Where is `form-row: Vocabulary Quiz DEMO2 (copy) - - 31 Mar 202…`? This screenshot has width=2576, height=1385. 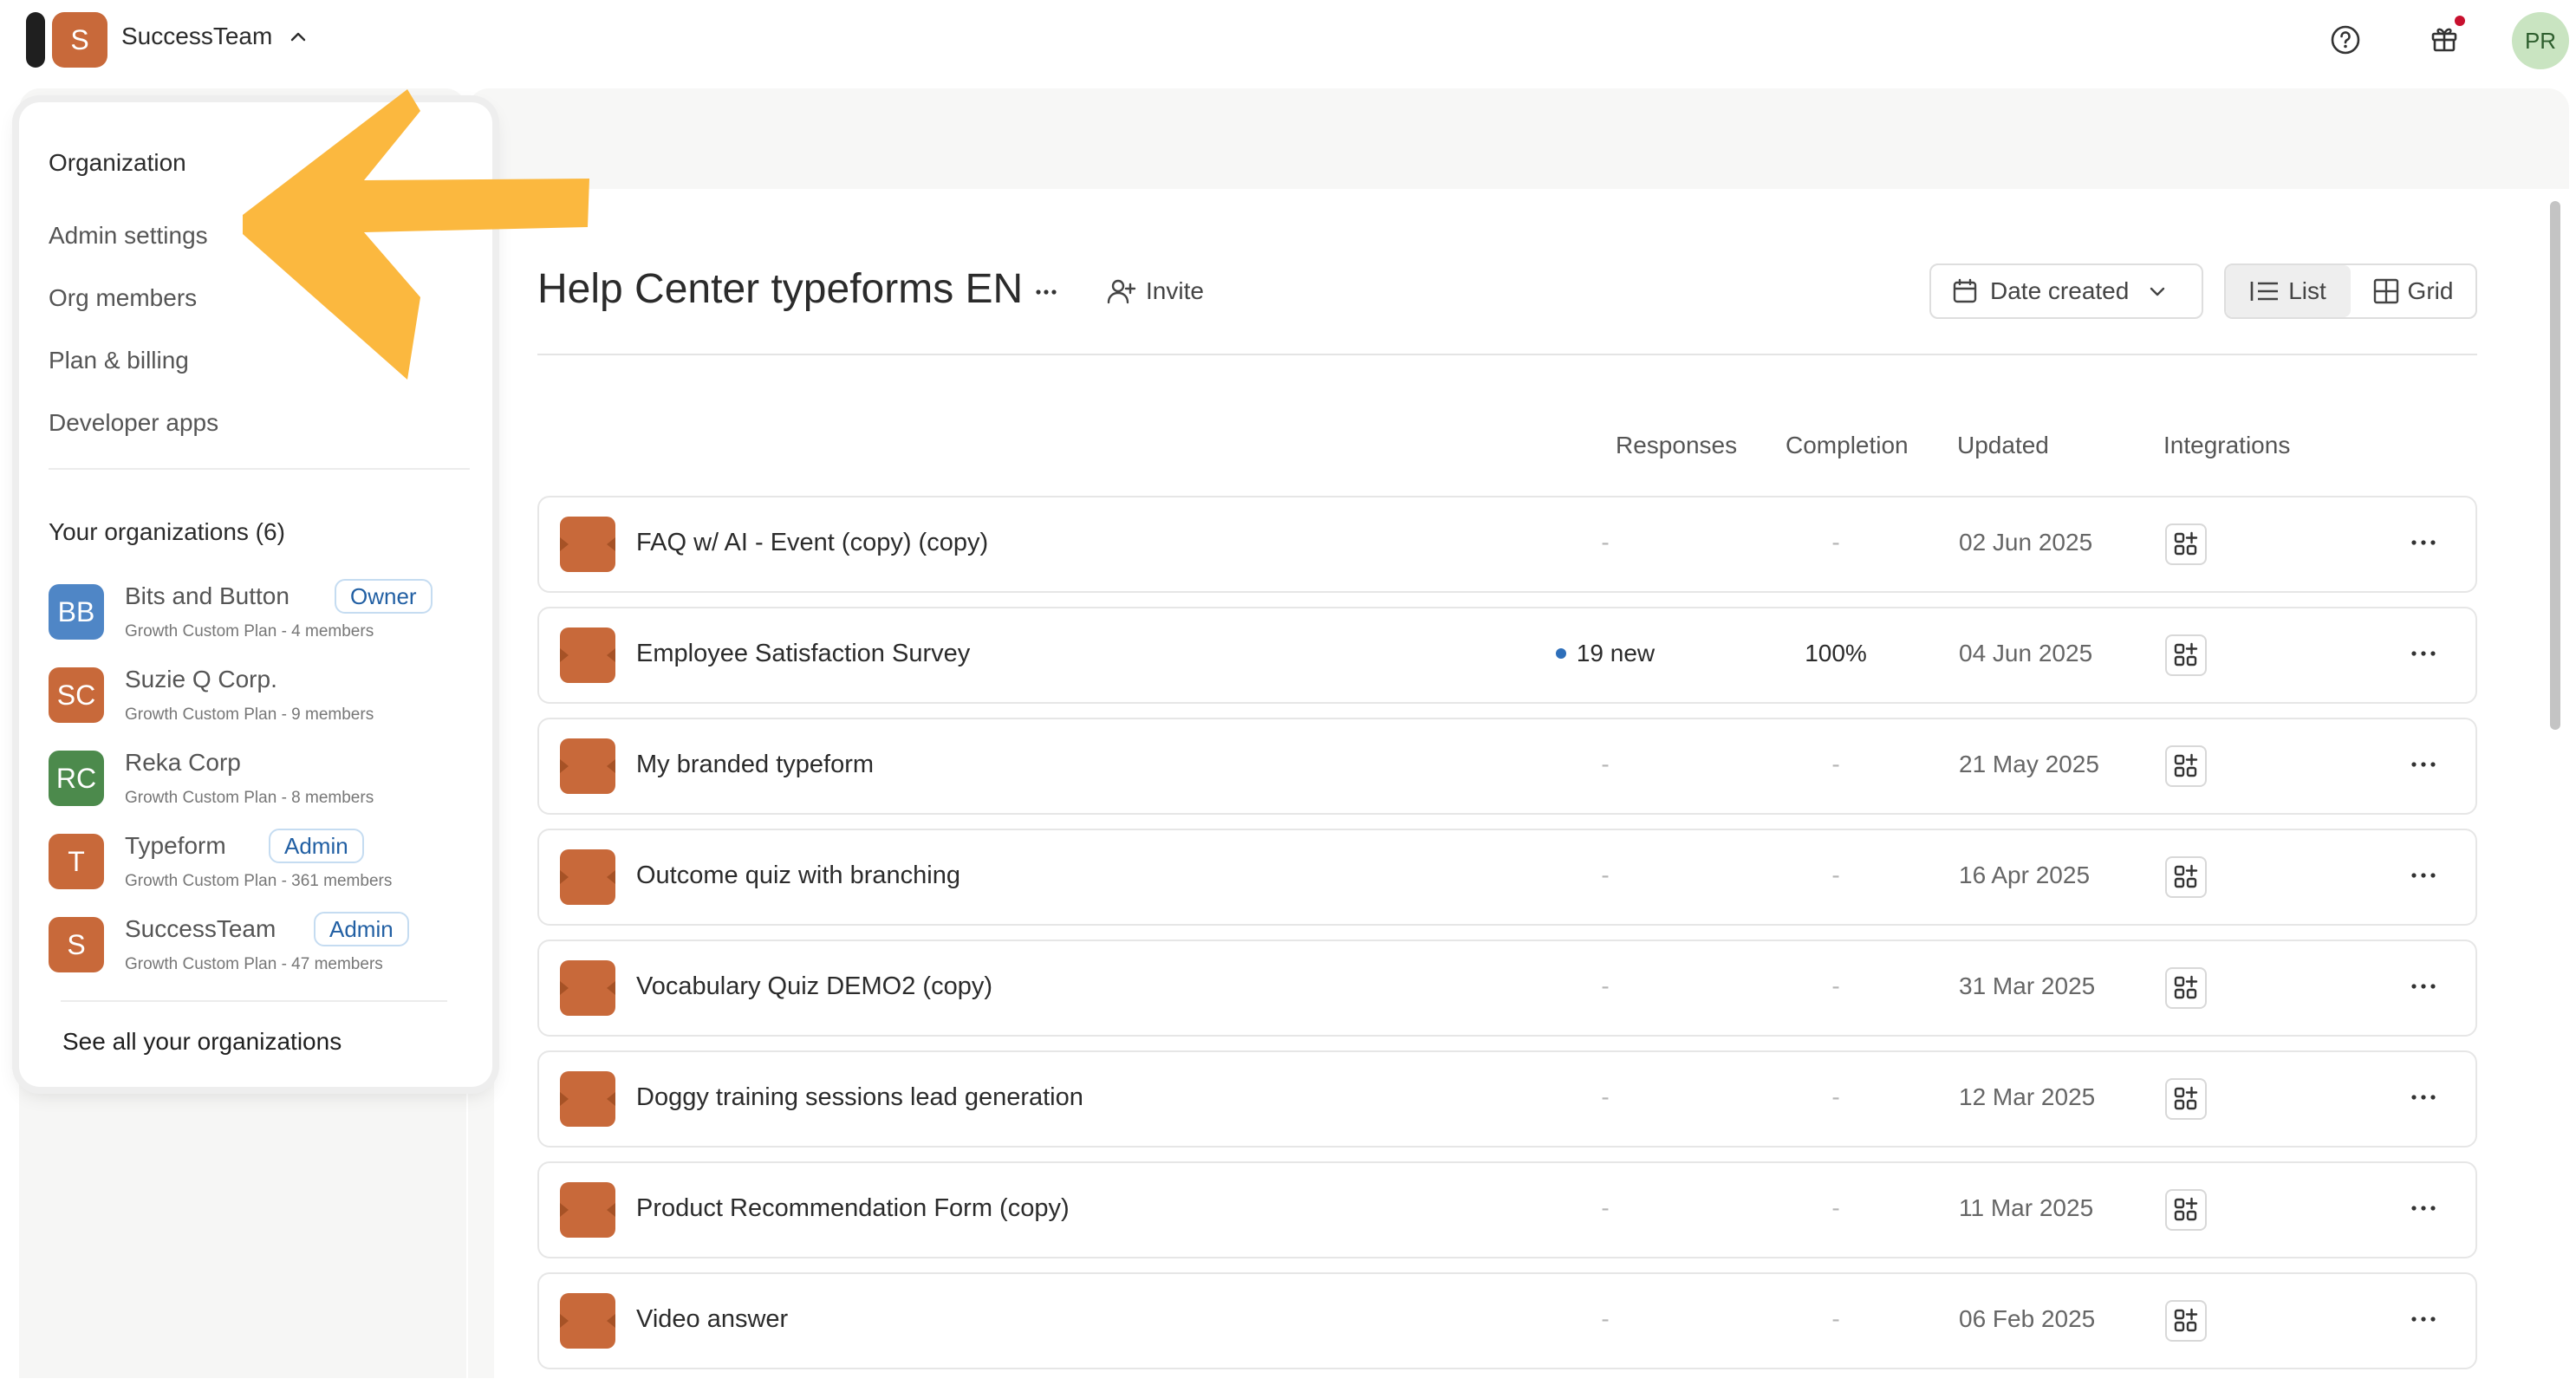
form-row: Vocabulary Quiz DEMO2 (copy) - - 31 Mar 202… is located at coordinates (1507, 989).